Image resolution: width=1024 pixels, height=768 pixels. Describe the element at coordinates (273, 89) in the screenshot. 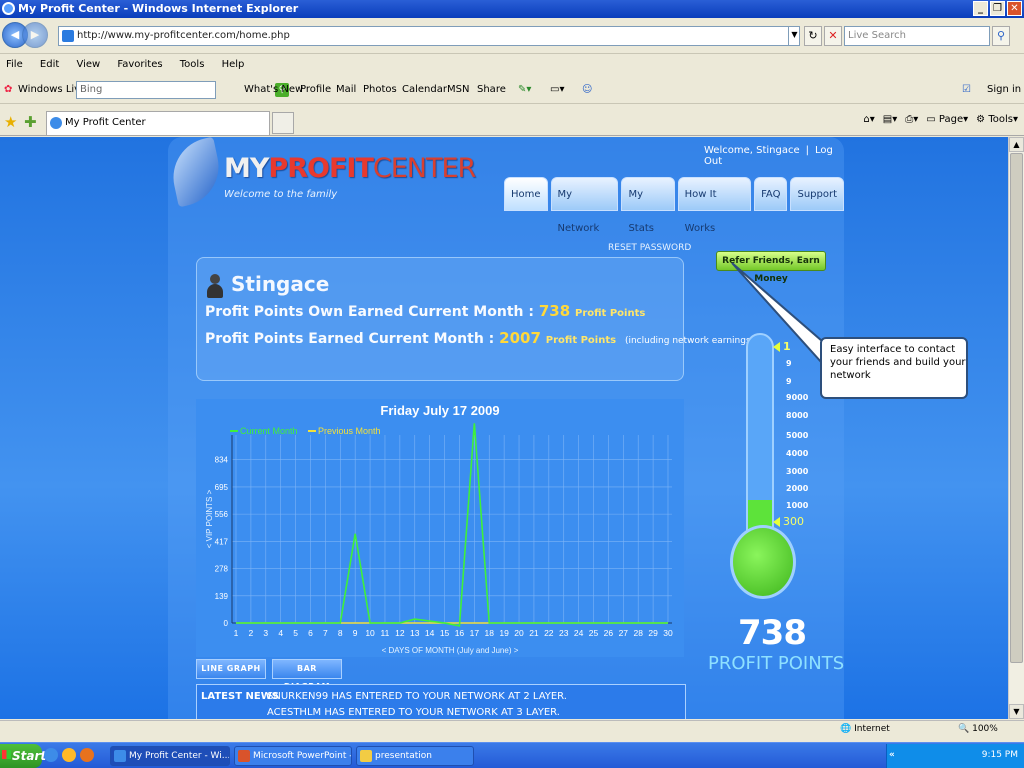

I see `toolbar-whats-new: What's New` at that location.